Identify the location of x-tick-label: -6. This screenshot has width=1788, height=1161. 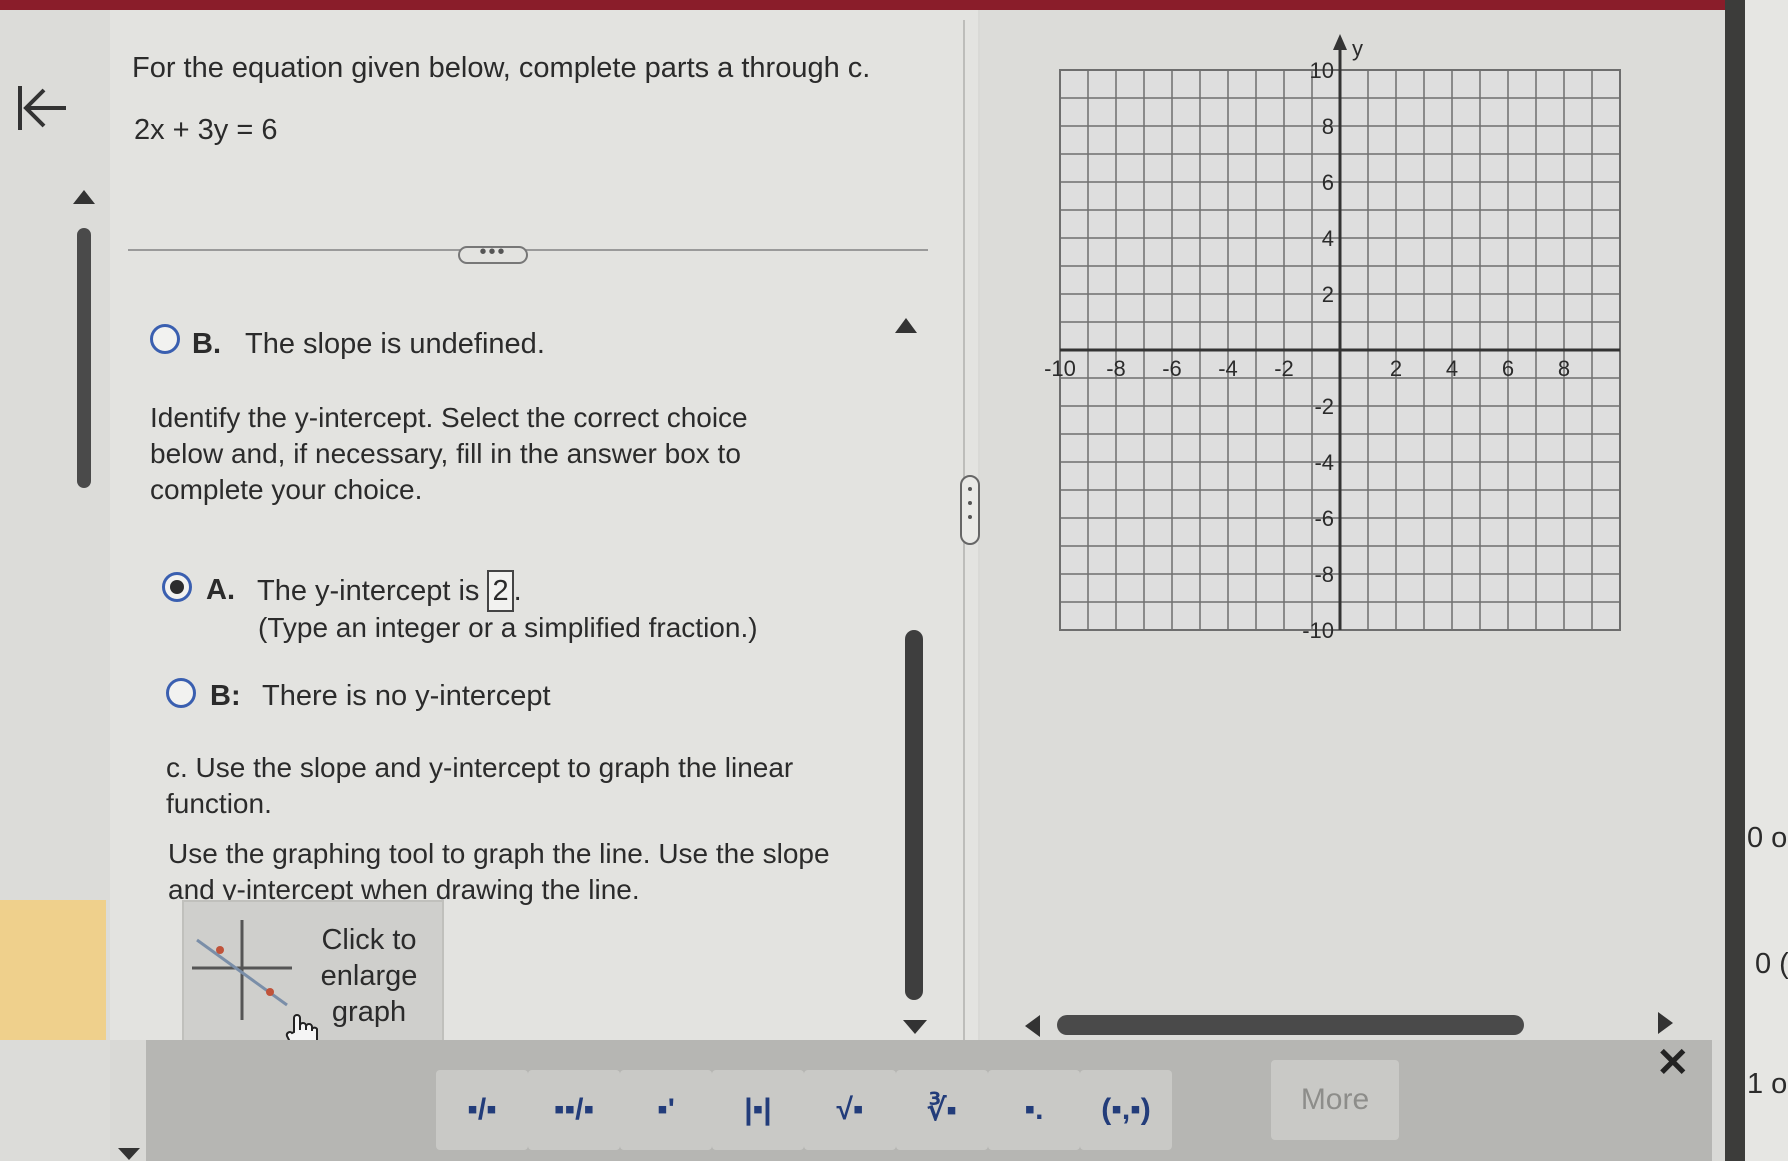
(1172, 368).